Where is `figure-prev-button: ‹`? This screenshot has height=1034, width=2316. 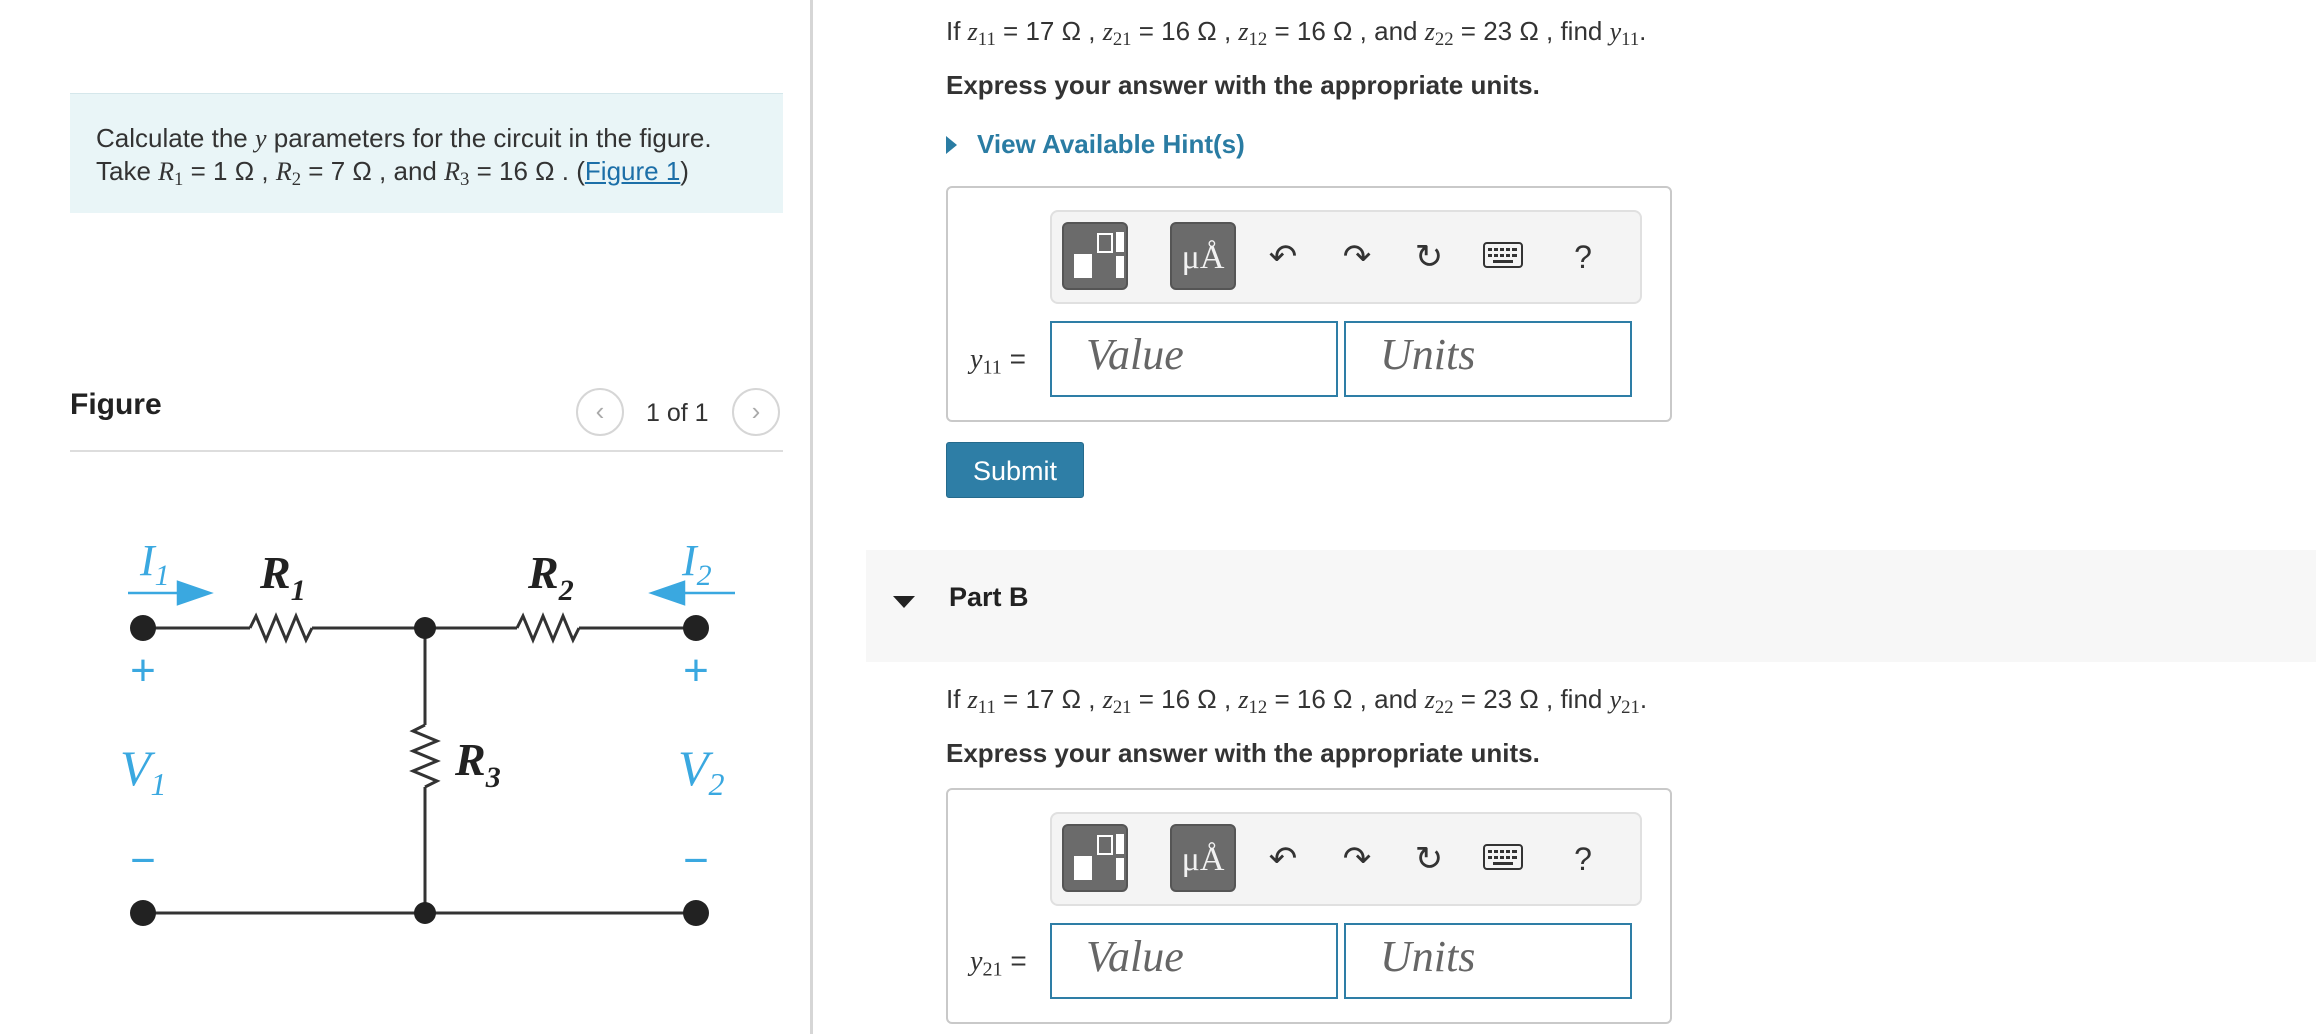 figure-prev-button: ‹ is located at coordinates (600, 412).